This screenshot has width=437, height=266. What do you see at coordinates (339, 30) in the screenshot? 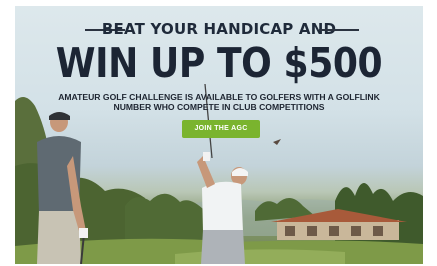
I see `headline-rule-right` at bounding box center [339, 30].